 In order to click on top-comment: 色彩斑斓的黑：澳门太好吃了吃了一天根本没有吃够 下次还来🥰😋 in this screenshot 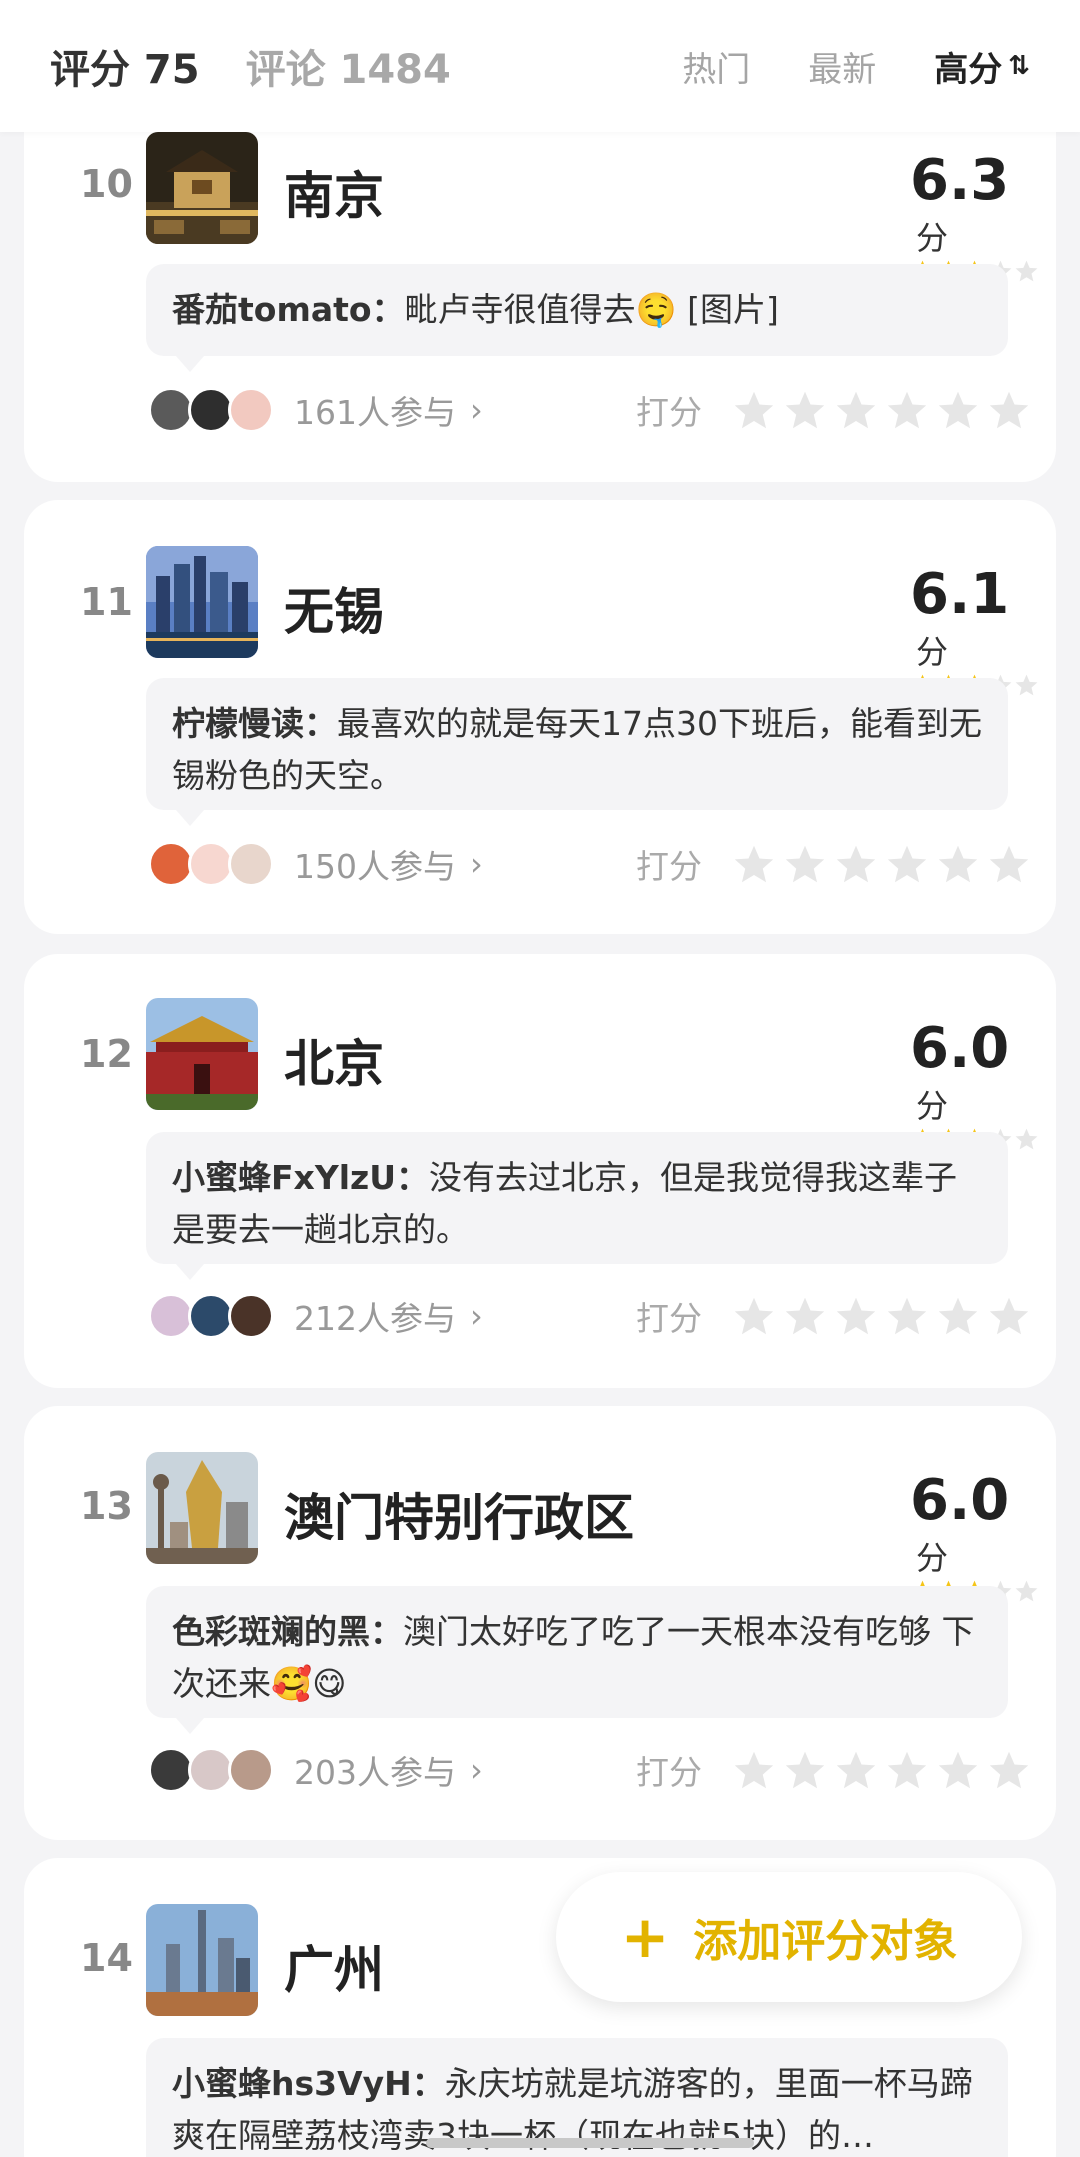, I will do `click(577, 1660)`.